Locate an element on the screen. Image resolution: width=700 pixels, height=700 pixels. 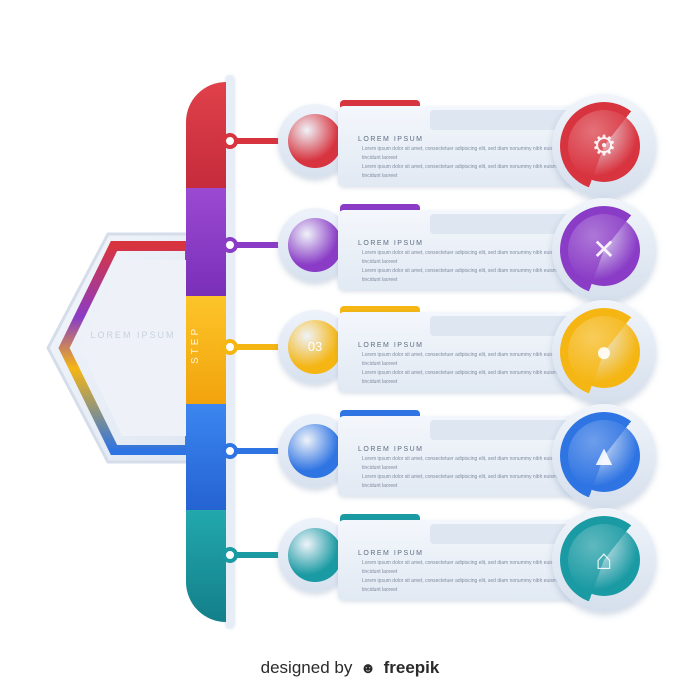
lightbulb-icon: ● is located at coordinates (604, 351).